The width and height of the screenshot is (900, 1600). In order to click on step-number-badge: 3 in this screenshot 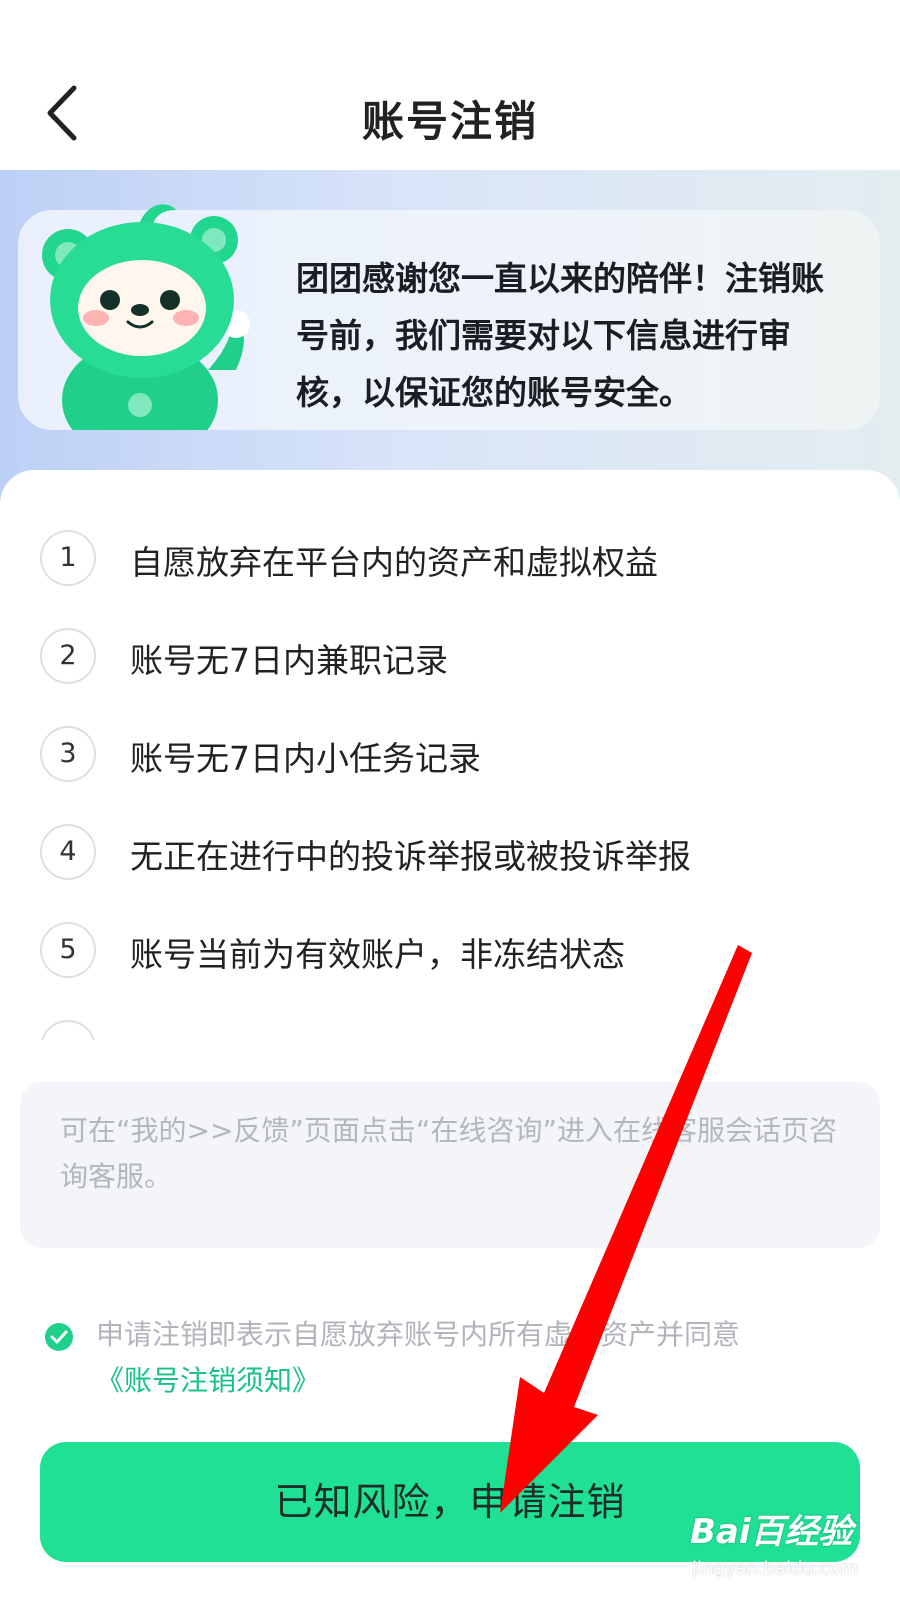, I will do `click(68, 754)`.